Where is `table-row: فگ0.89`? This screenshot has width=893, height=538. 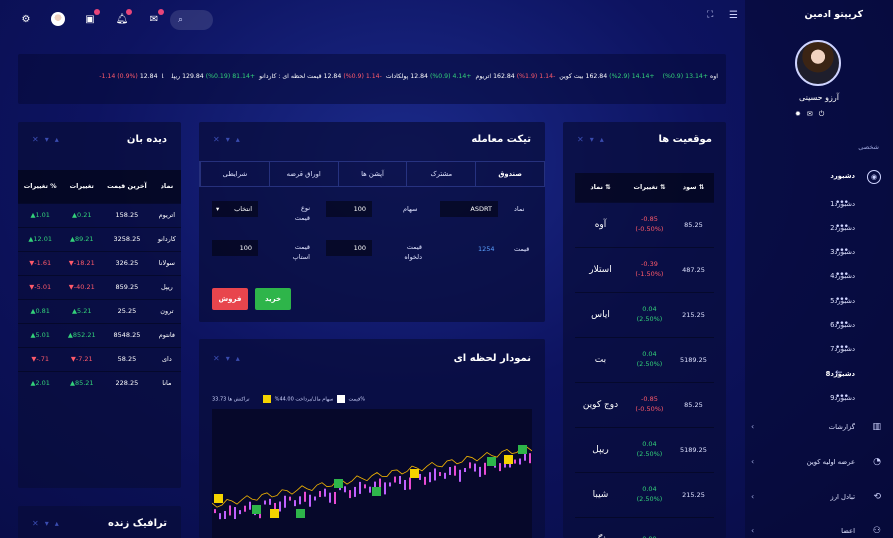
table-row: فگ0.89 is located at coordinates (644, 527).